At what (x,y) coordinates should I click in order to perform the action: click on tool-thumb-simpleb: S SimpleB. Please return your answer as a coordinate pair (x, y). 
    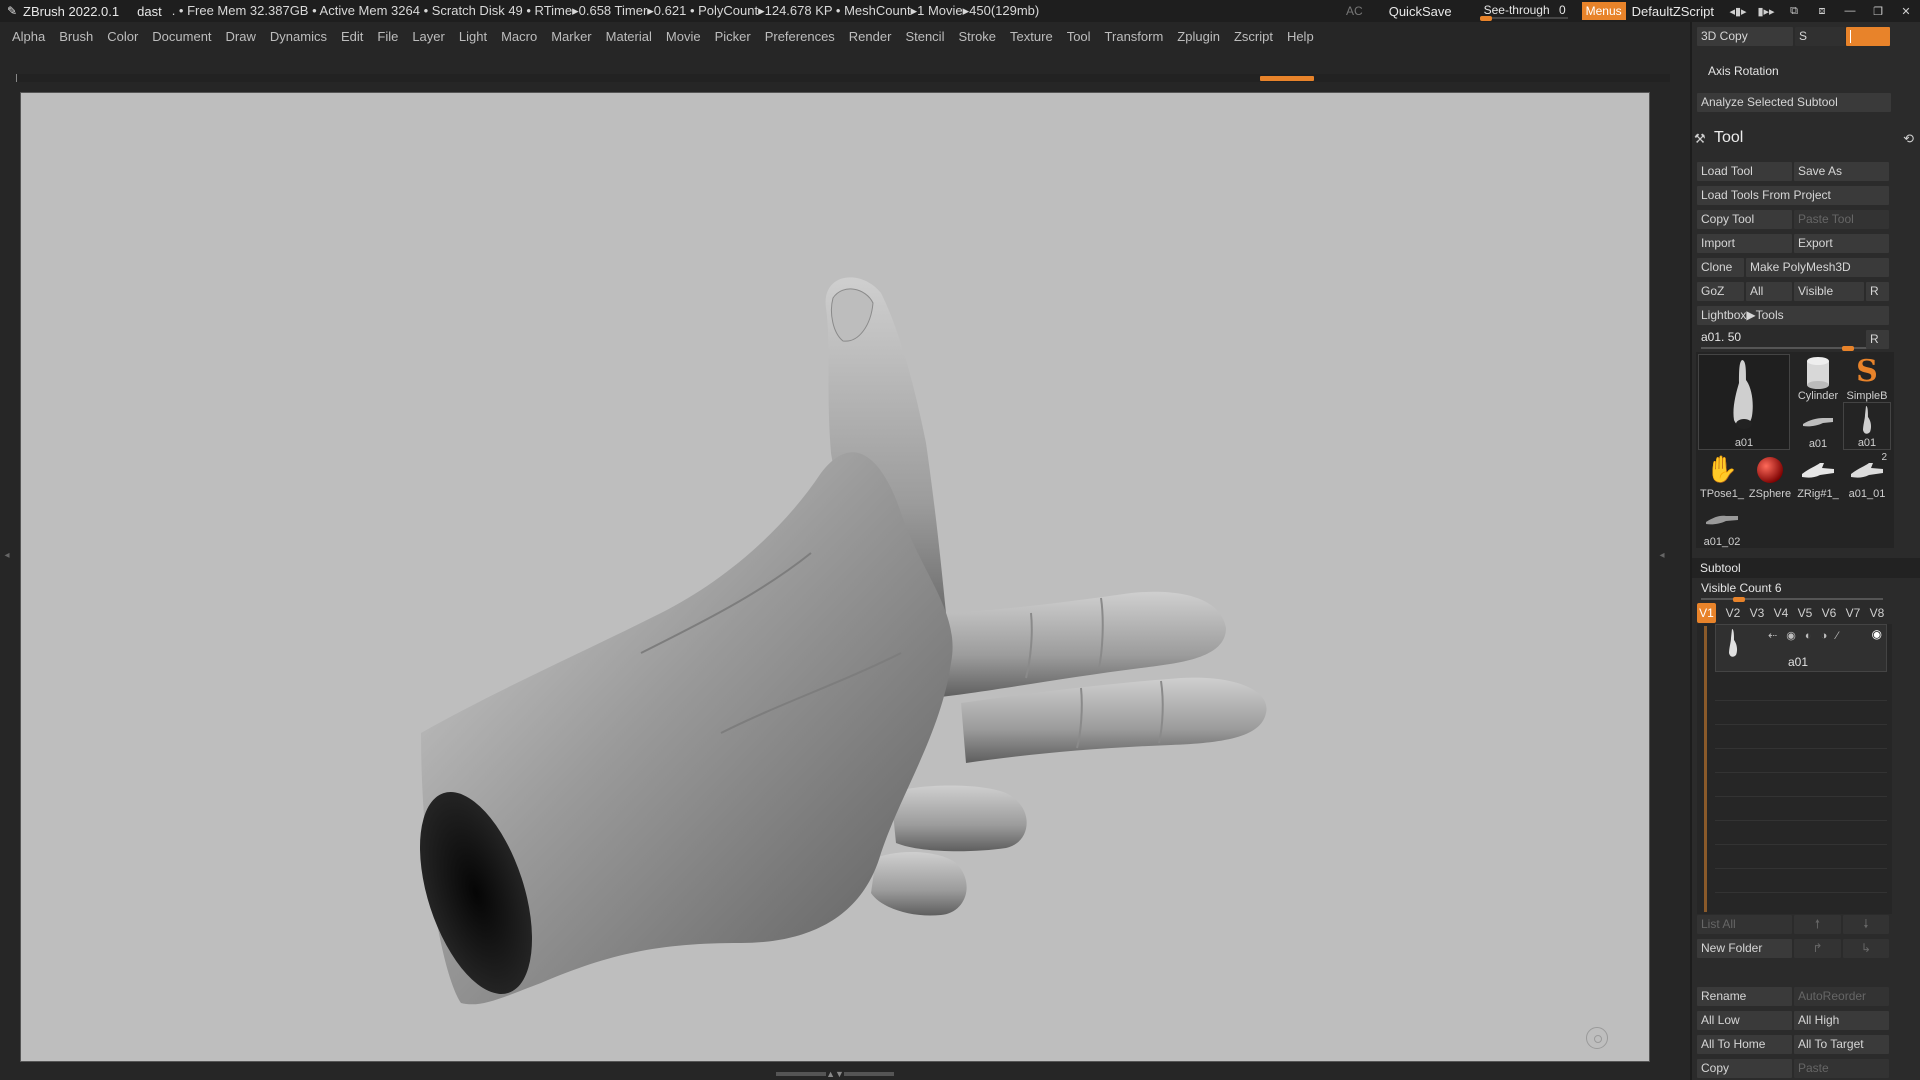
    Looking at the image, I should click on (1867, 378).